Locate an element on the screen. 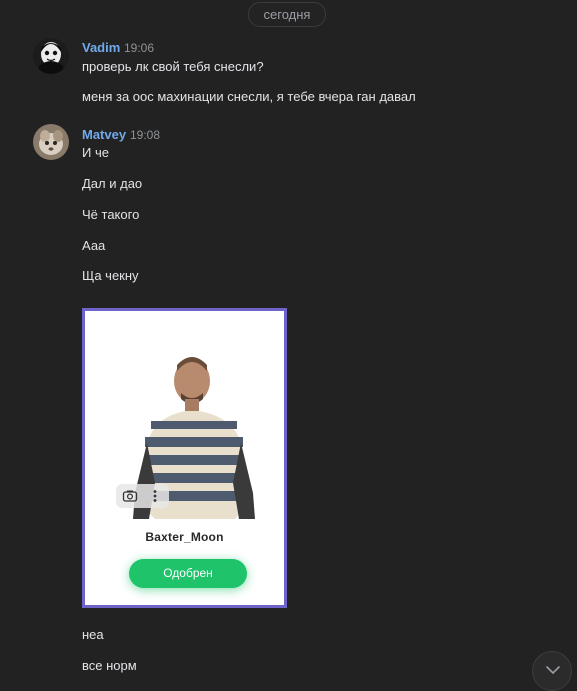  message-text: все норм is located at coordinates (109, 665).